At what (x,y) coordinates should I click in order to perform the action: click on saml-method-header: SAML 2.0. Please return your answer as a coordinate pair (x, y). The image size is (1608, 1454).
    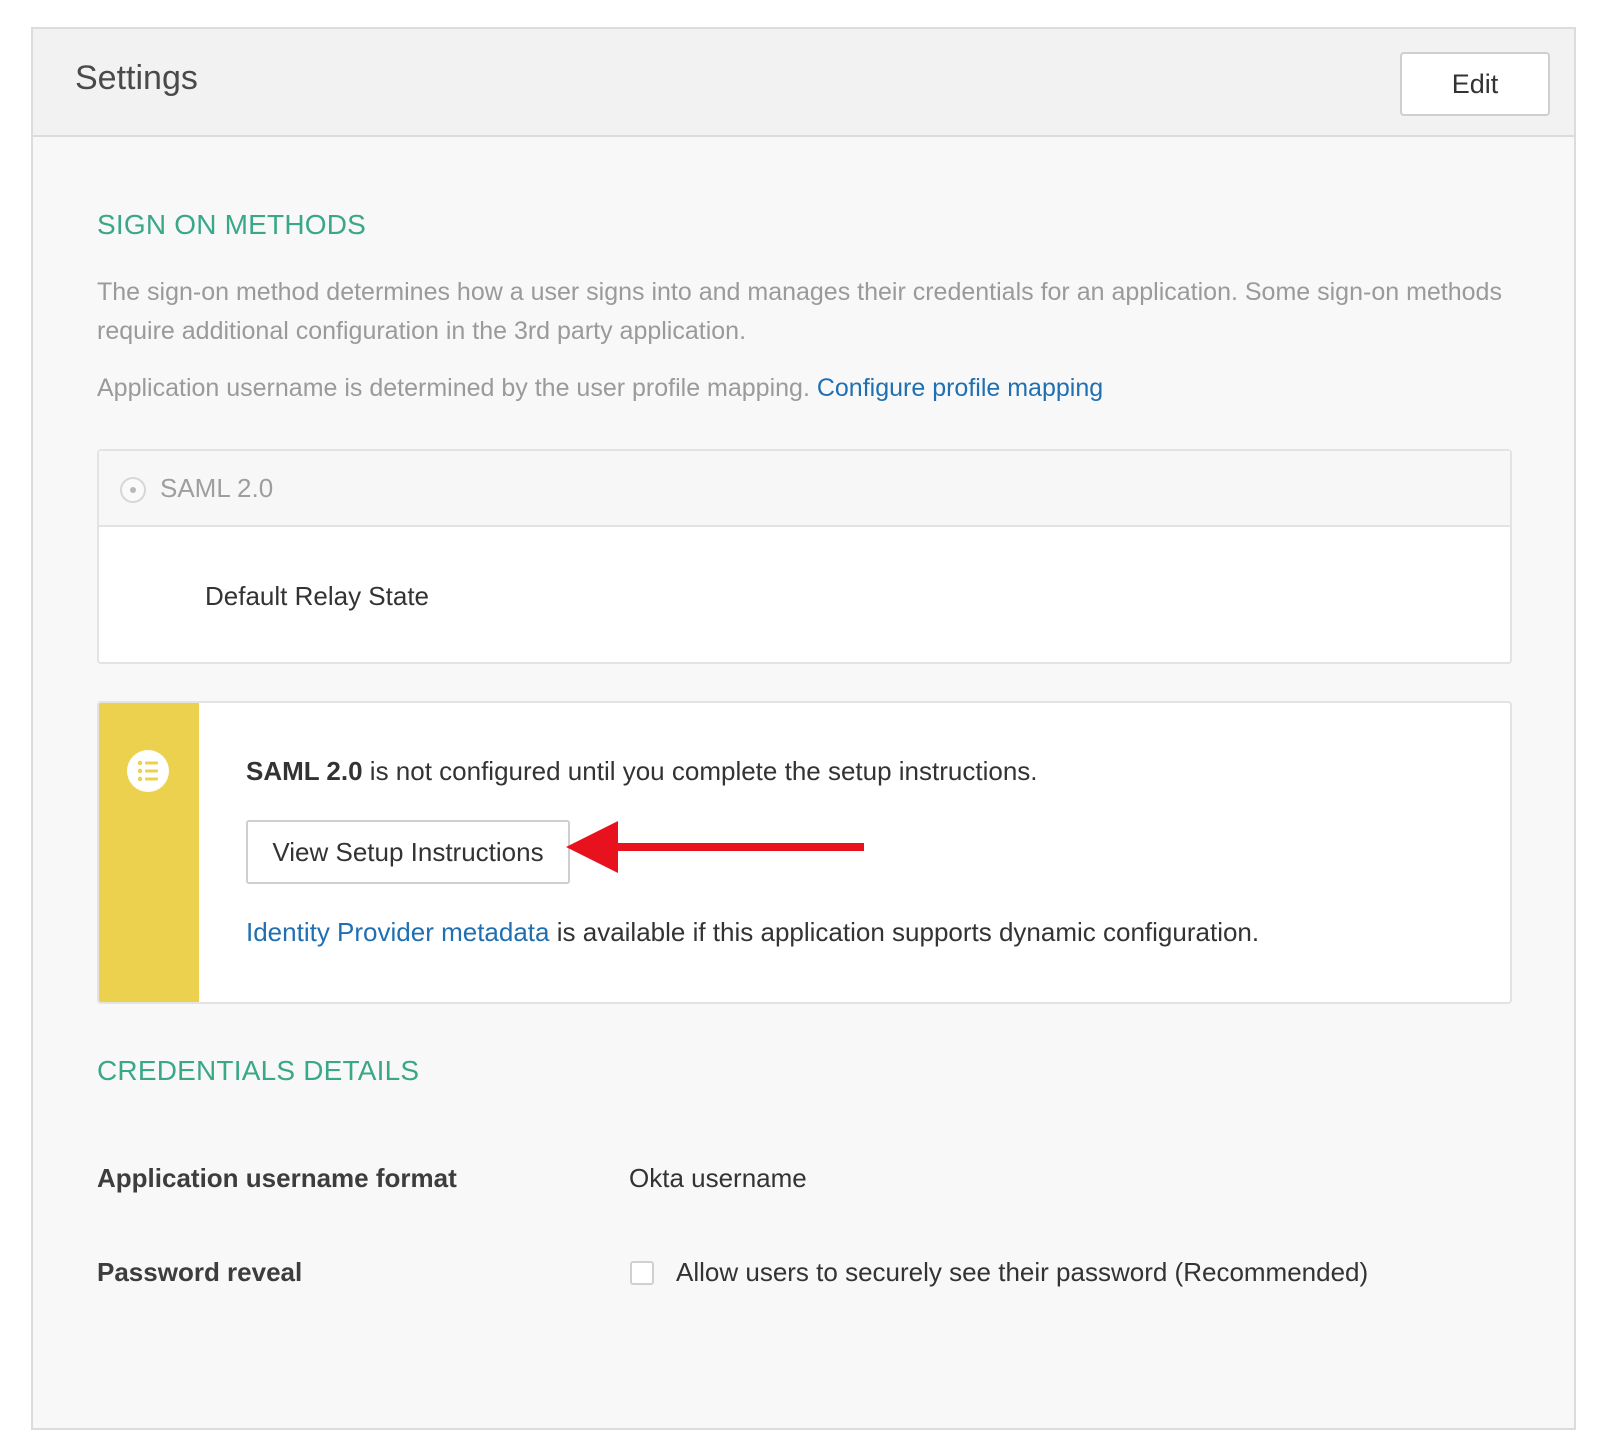
    Looking at the image, I should click on (804, 489).